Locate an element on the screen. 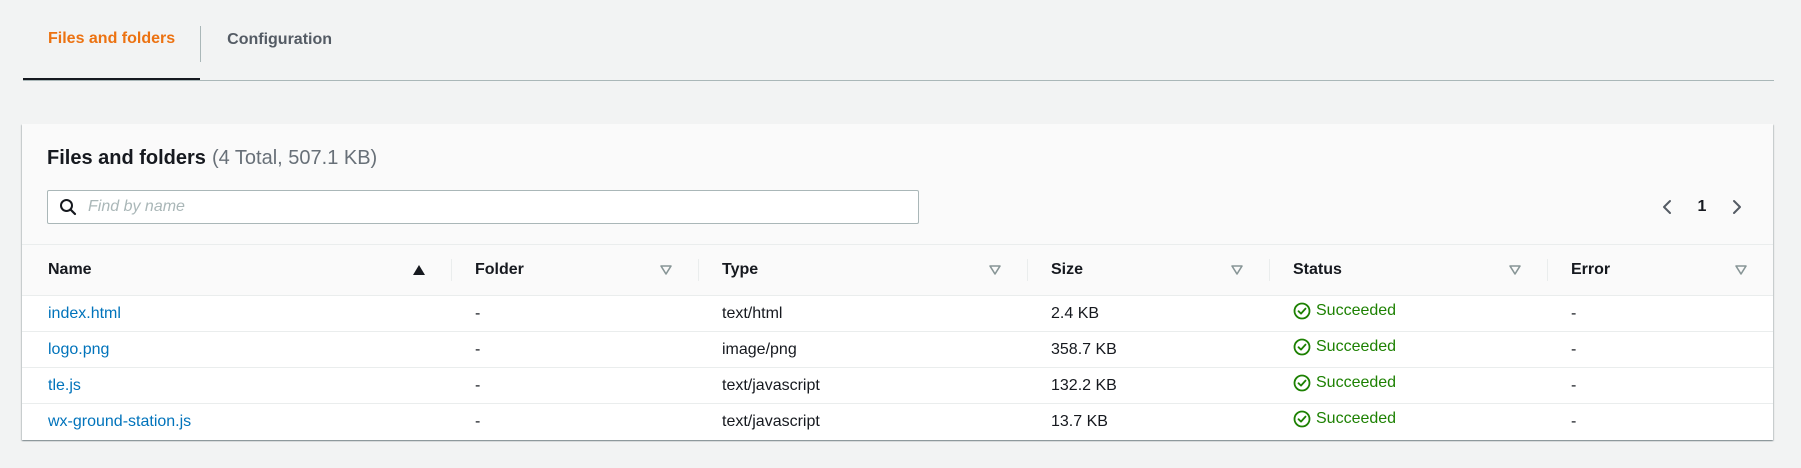 This screenshot has width=1801, height=468. chevron-left-icon is located at coordinates (1667, 207).